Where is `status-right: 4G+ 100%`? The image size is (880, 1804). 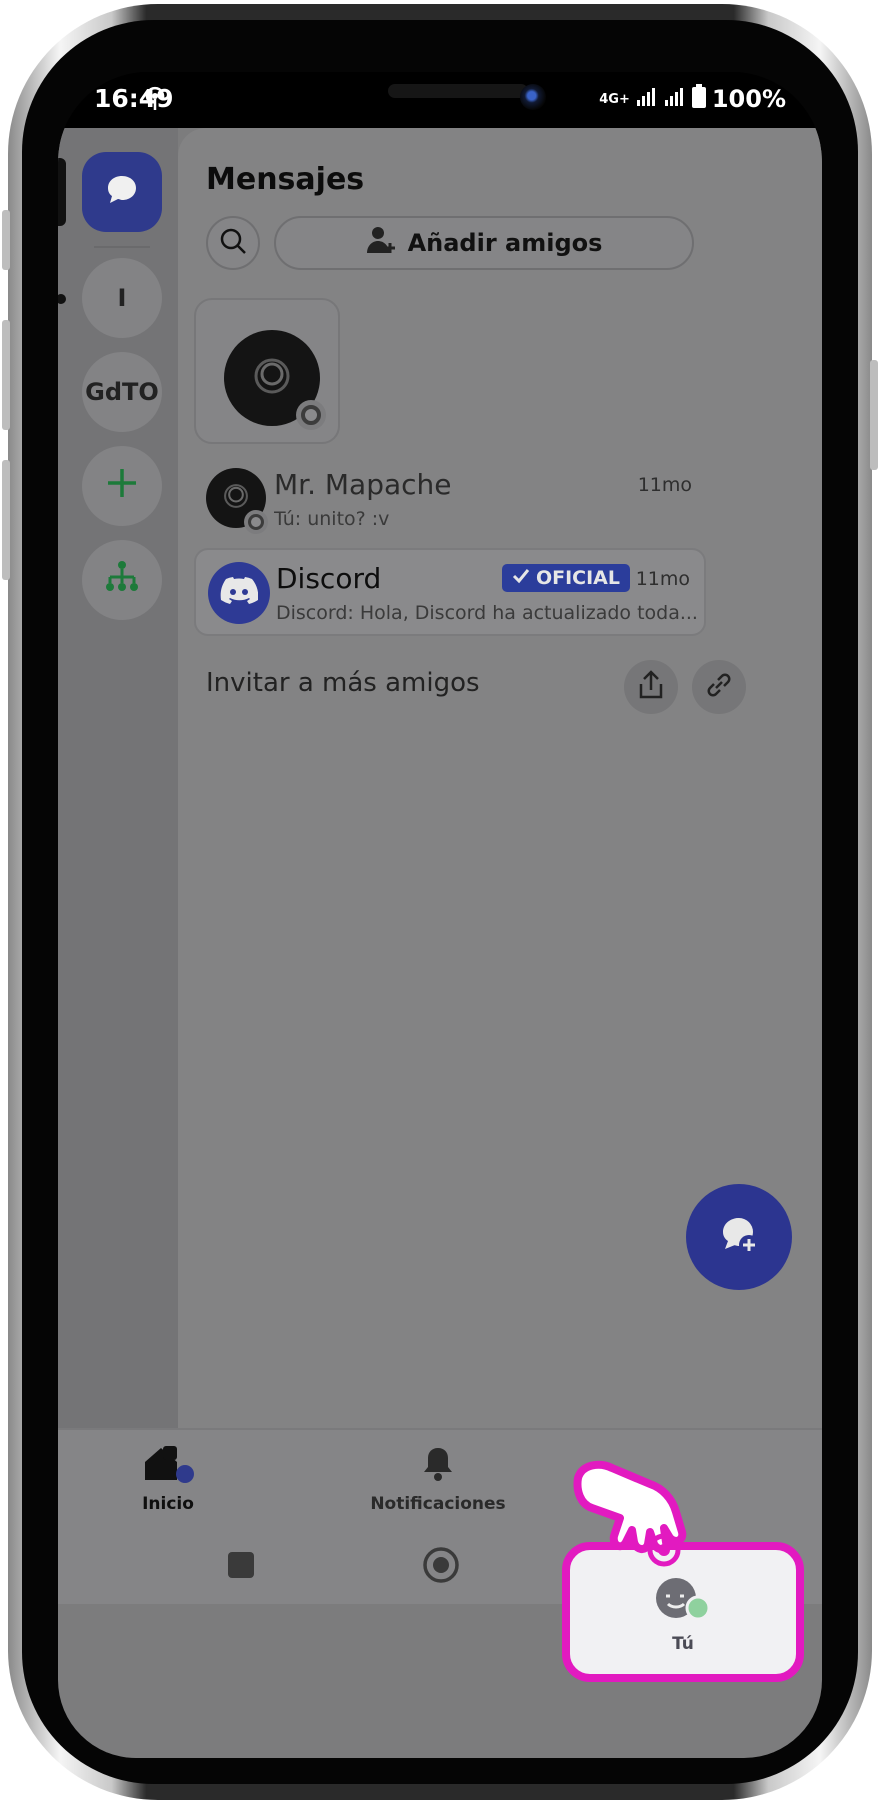 status-right: 4G+ 100% is located at coordinates (692, 99).